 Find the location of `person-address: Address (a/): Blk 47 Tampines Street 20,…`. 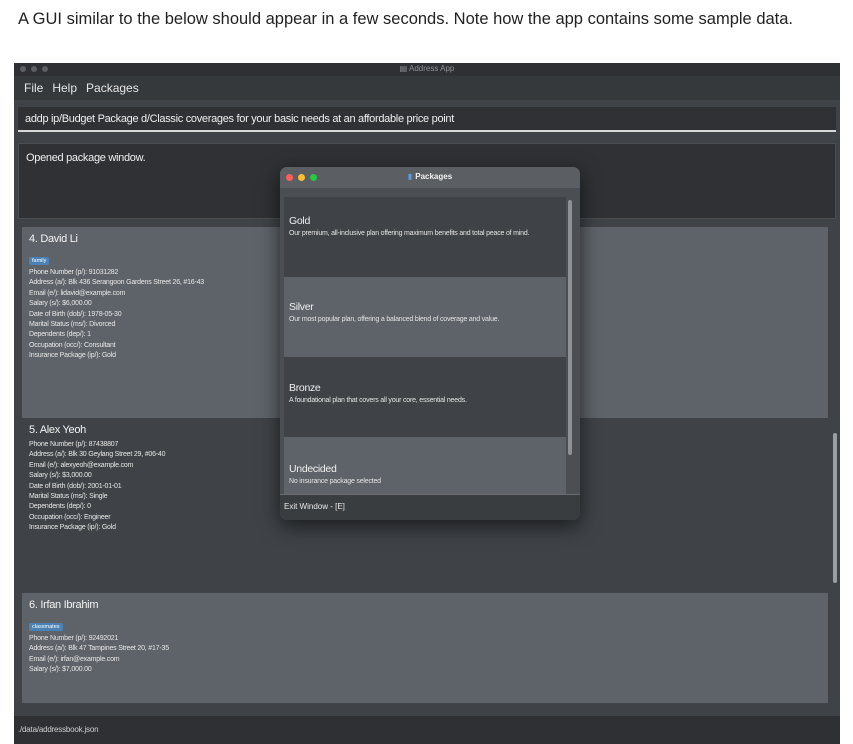

person-address: Address (a/): Blk 47 Tampines Street 20,… is located at coordinates (99, 649).